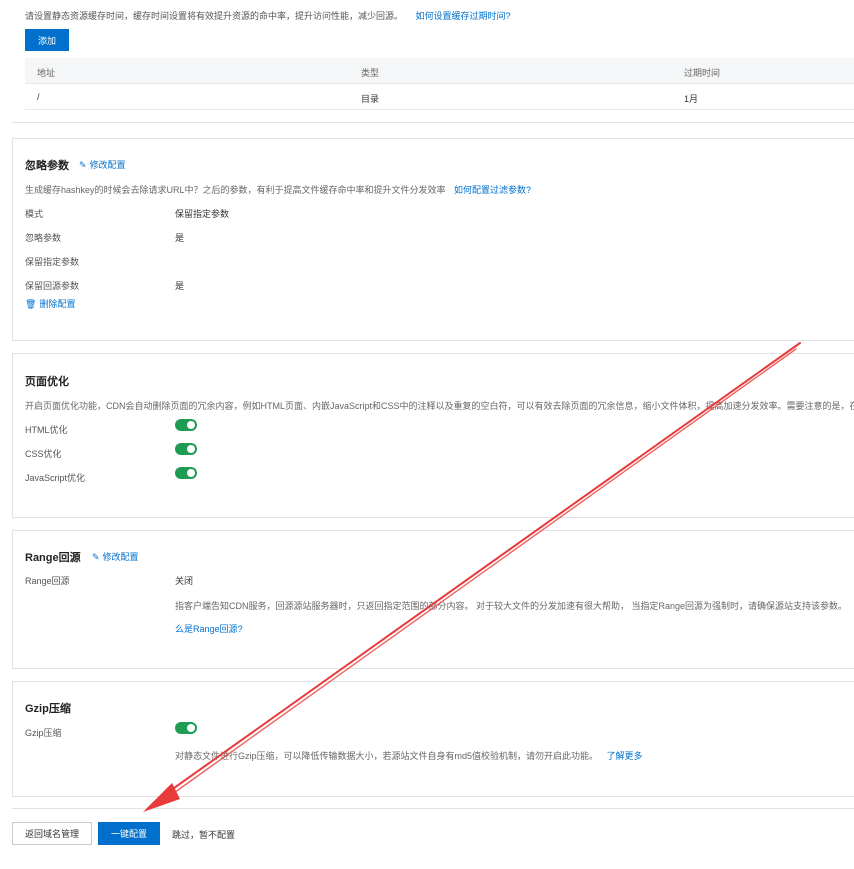  What do you see at coordinates (203, 834) in the screenshot?
I see `skip-config-link: 跳过，暂不配置` at bounding box center [203, 834].